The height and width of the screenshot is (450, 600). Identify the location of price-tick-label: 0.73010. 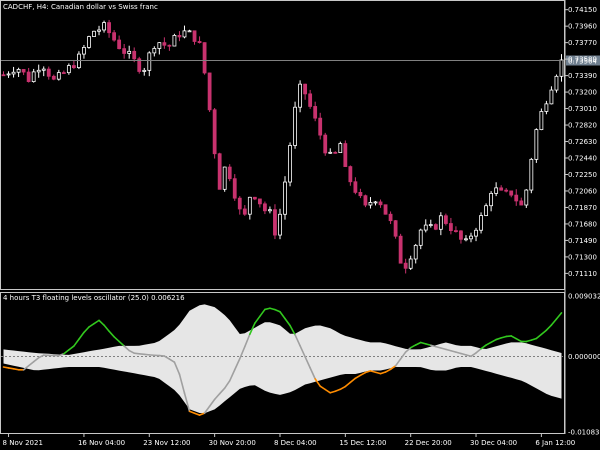
(582, 109).